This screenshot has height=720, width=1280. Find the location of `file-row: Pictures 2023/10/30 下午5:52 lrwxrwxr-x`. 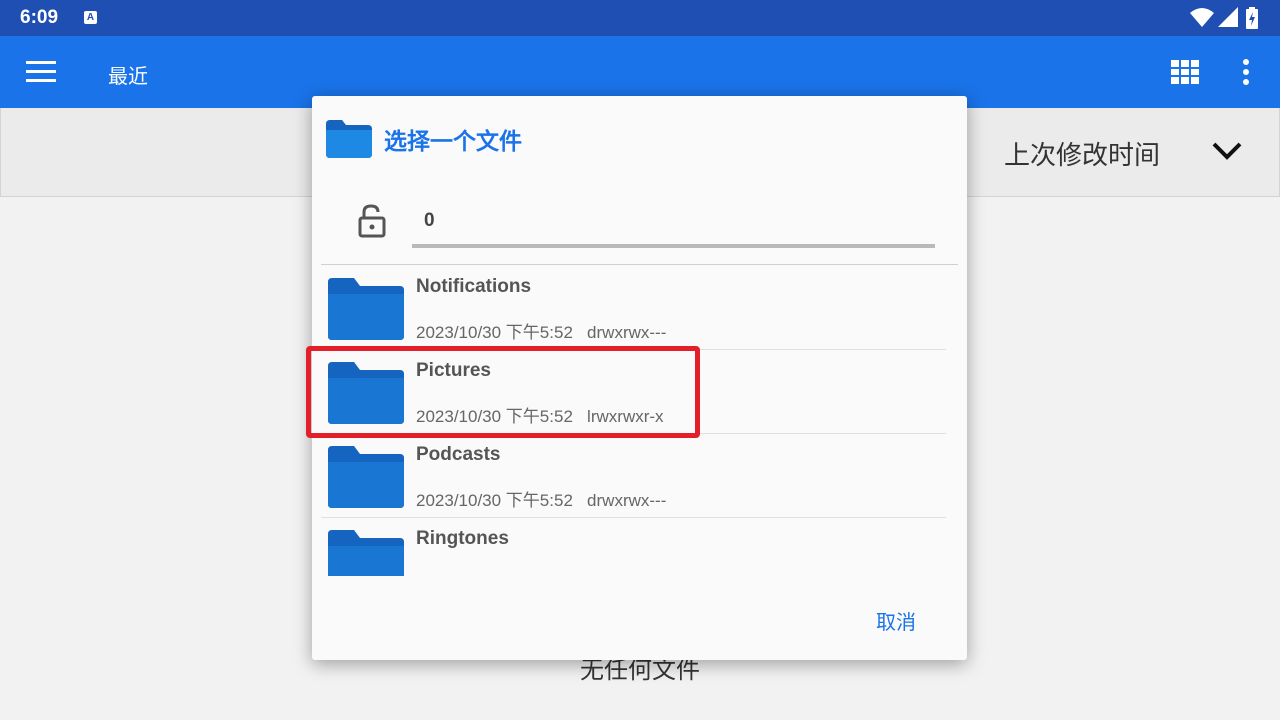

file-row: Pictures 2023/10/30 下午5:52 lrwxrwxr-x is located at coordinates (633, 392).